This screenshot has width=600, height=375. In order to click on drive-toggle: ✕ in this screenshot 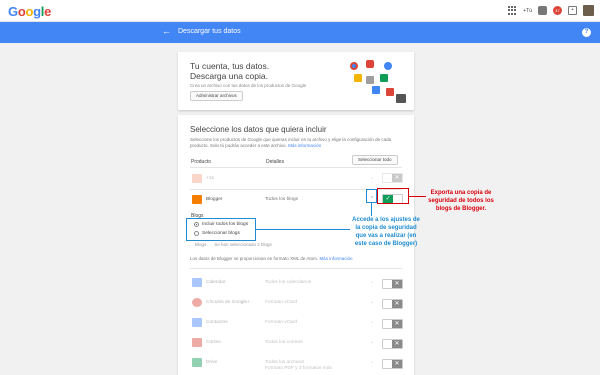, I will do `click(392, 364)`.